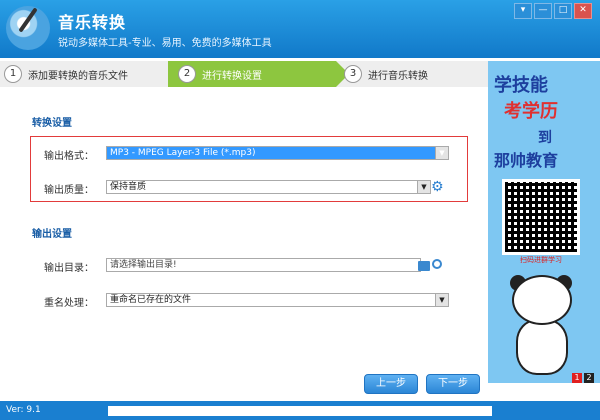 The image size is (600, 420). Describe the element at coordinates (541, 217) in the screenshot. I see `qr-code` at that location.